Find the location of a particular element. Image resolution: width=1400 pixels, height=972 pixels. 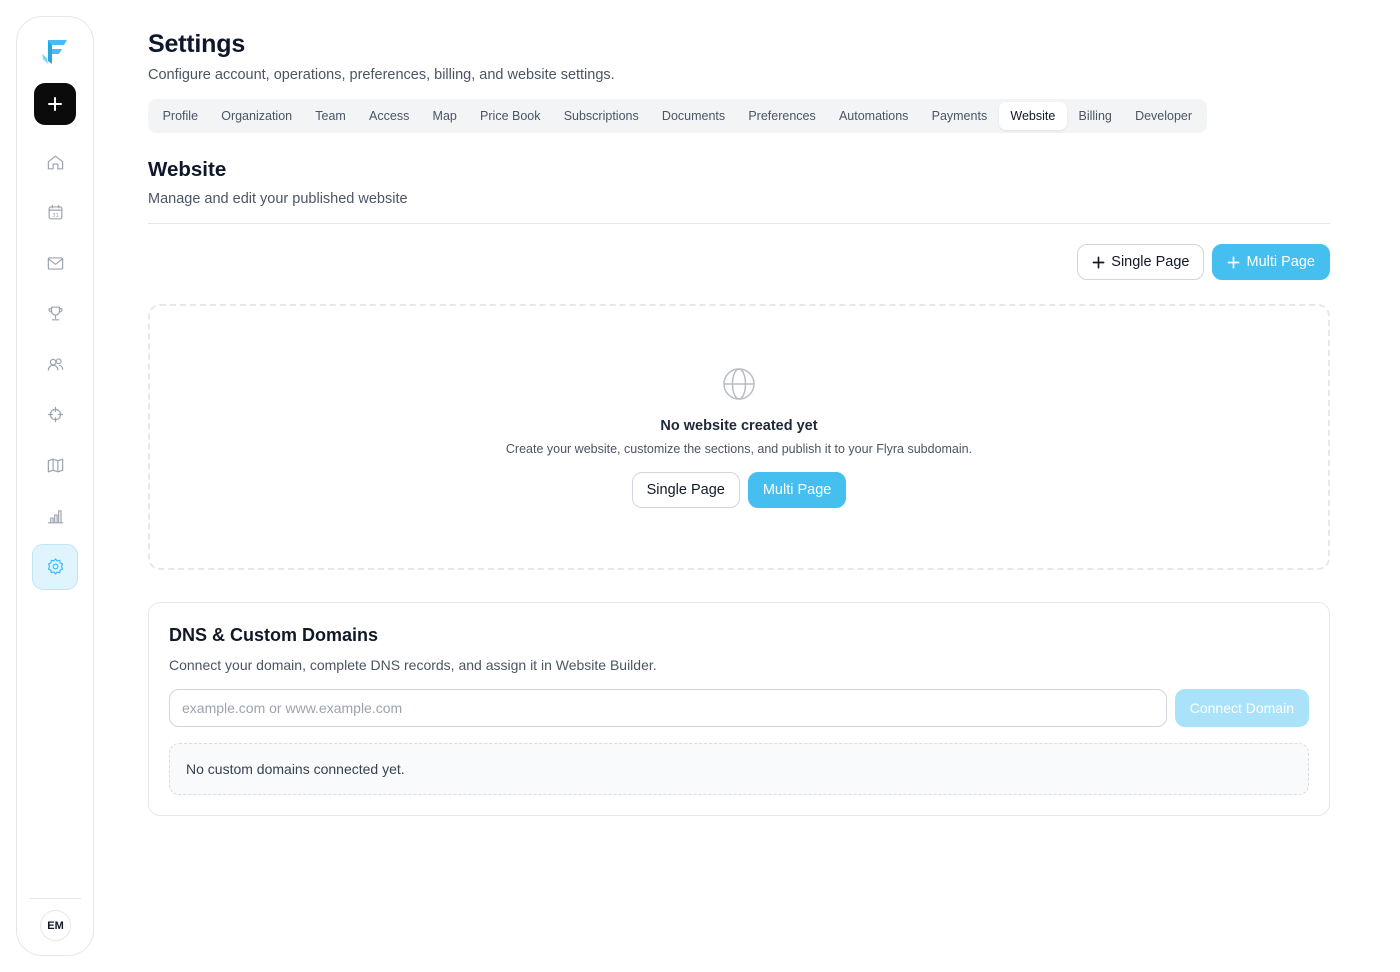

map-icon is located at coordinates (55, 465).